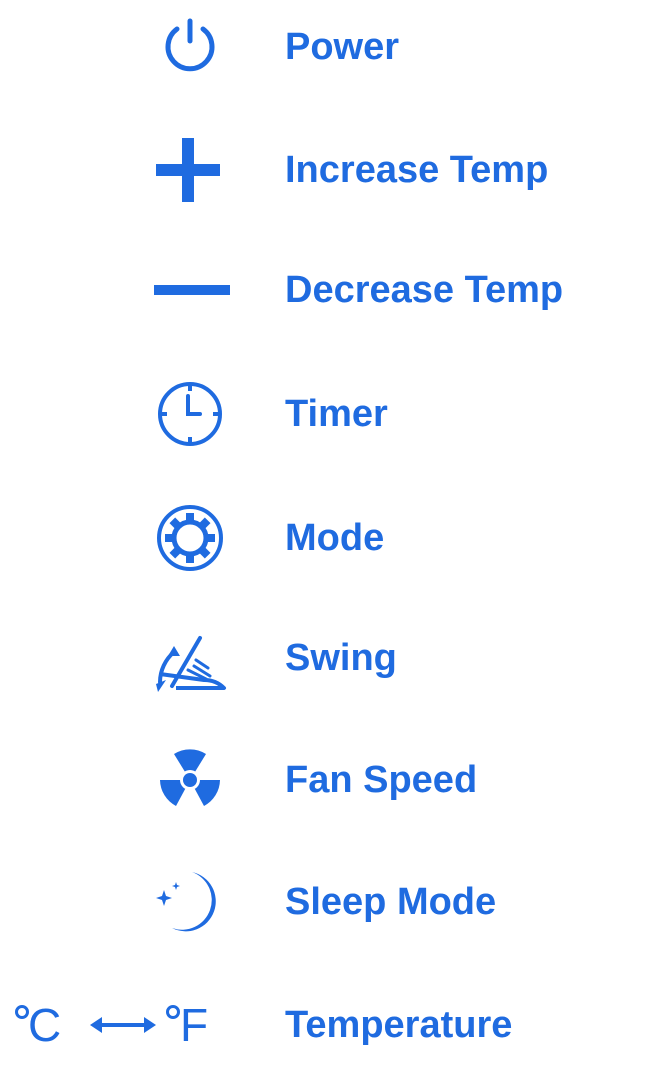  What do you see at coordinates (190, 777) in the screenshot?
I see `fan-icon` at bounding box center [190, 777].